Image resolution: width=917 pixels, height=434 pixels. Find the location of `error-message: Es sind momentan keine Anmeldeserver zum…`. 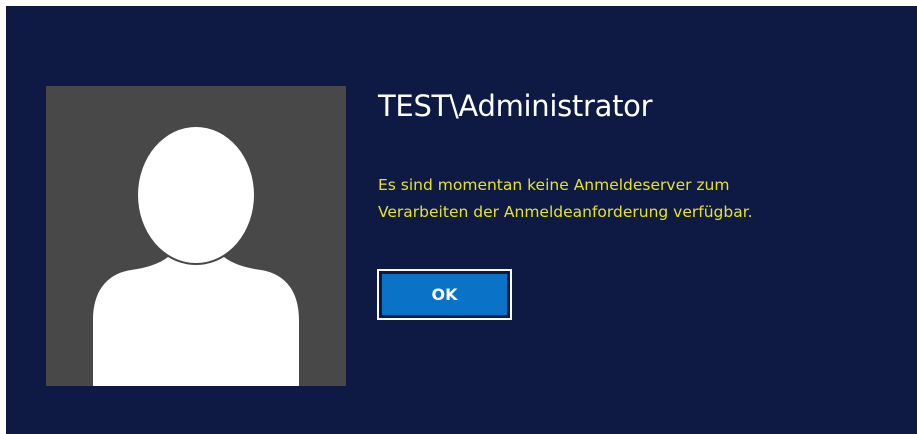

error-message: Es sind momentan keine Anmeldeserver zum… is located at coordinates (628, 199).